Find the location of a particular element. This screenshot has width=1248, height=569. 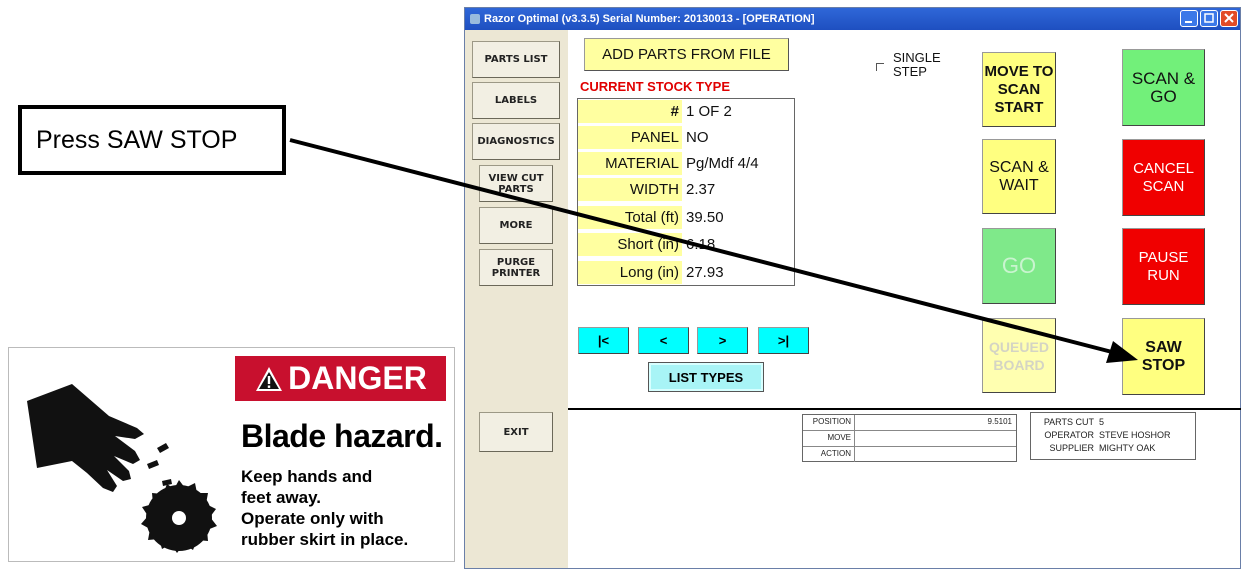

danger-line: Operate only with is located at coordinates (312, 518).